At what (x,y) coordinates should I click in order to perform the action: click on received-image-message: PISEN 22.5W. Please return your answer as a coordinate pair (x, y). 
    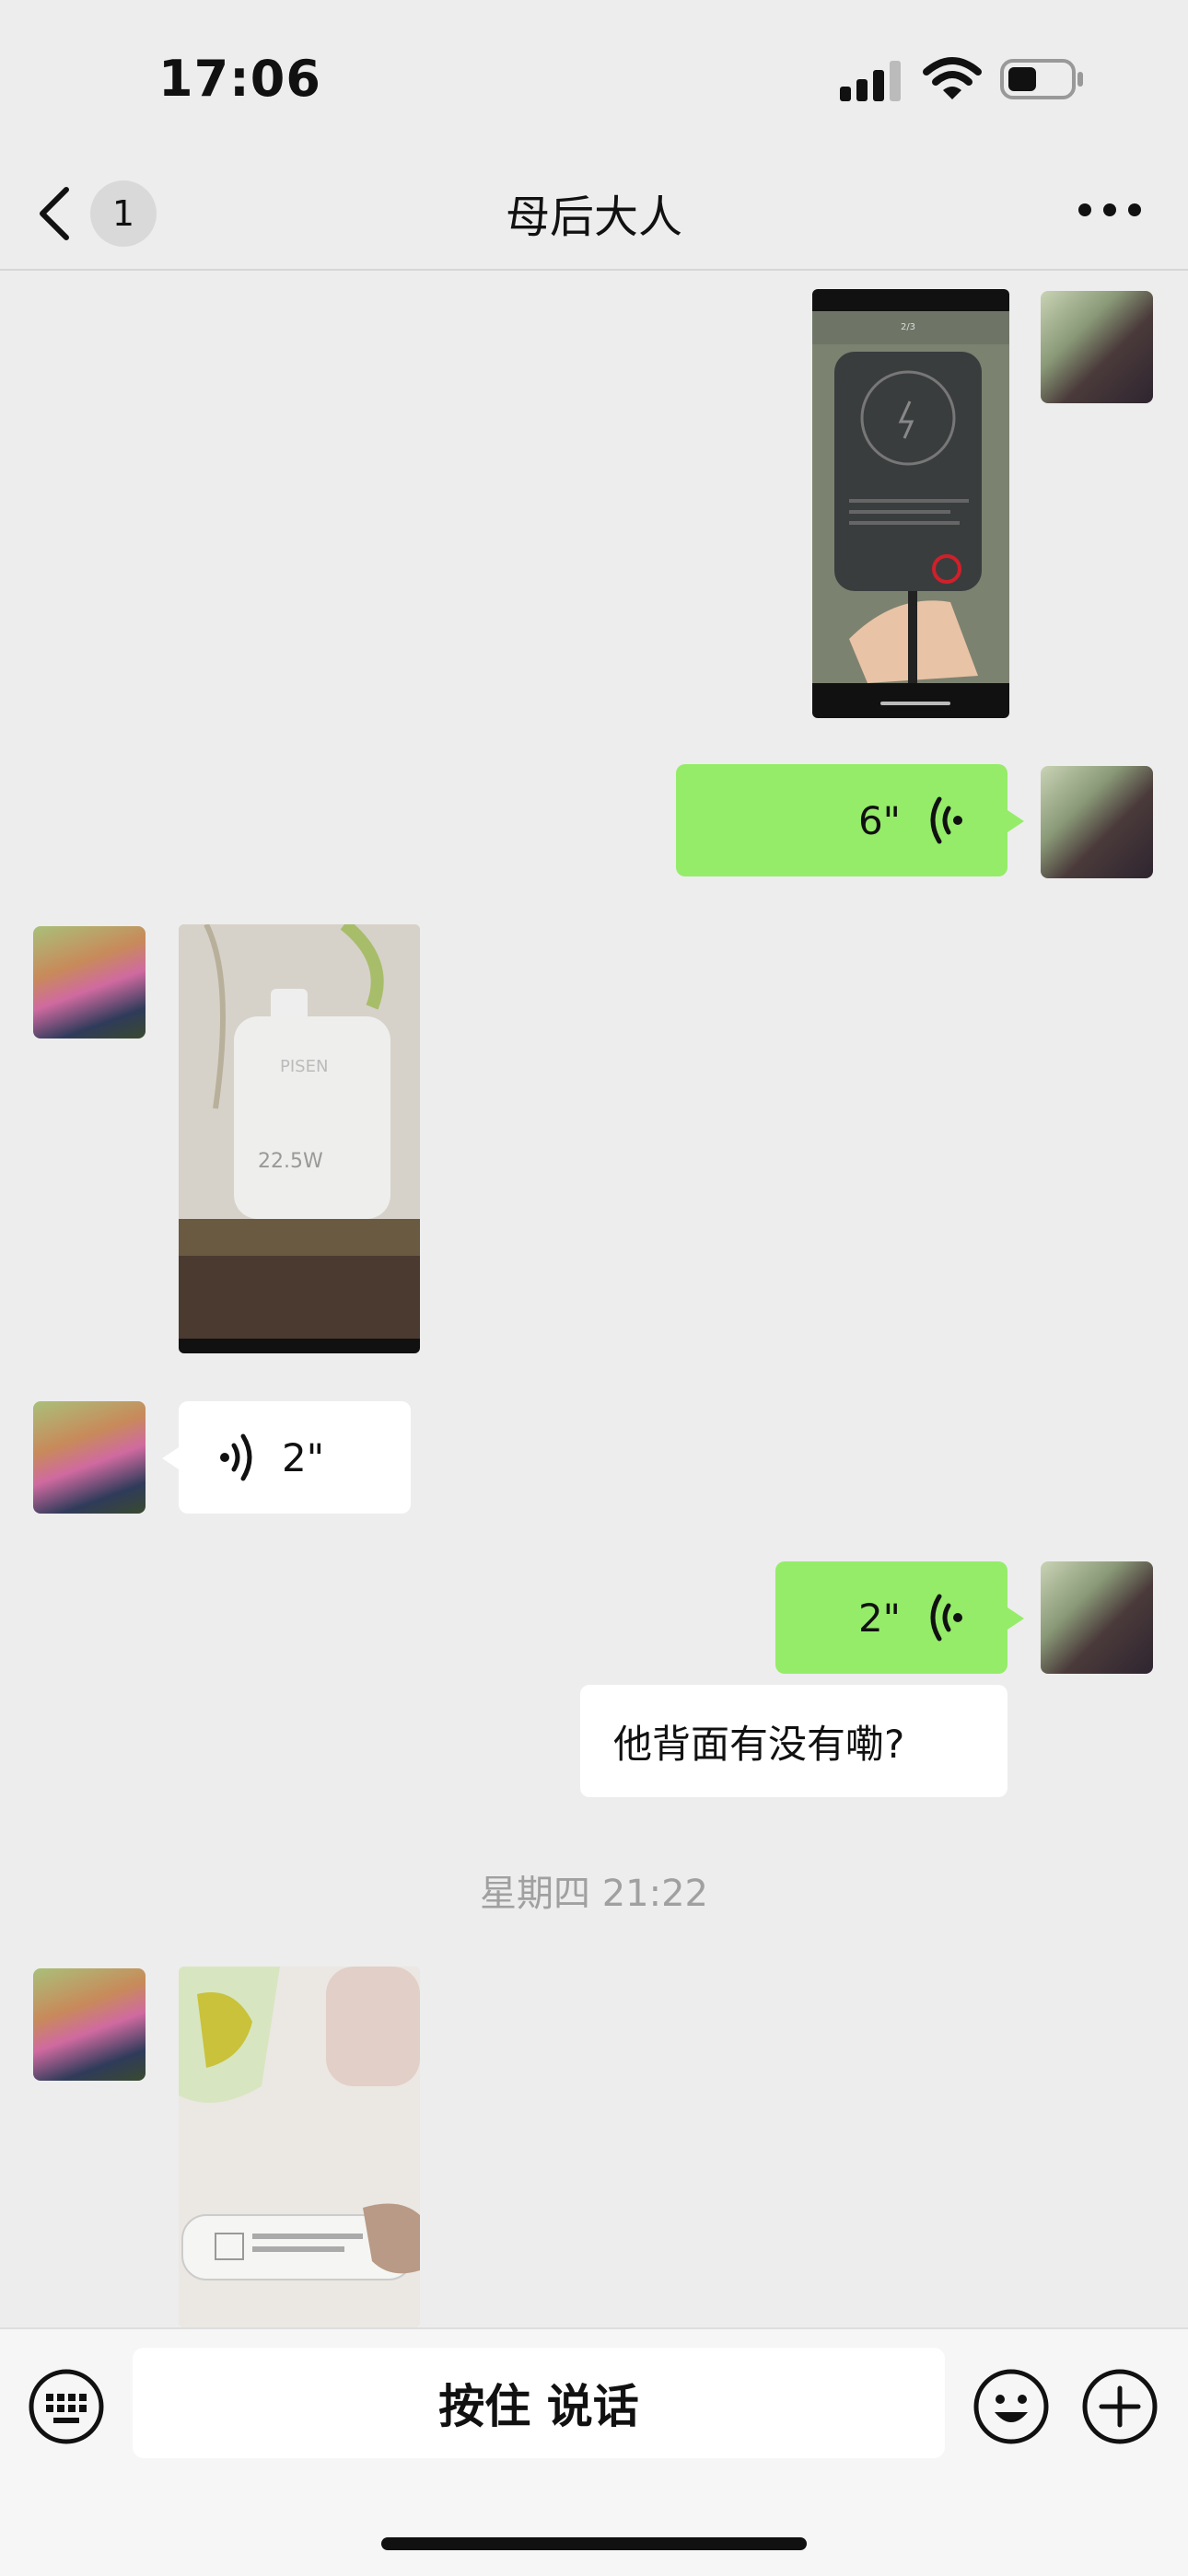
    Looking at the image, I should click on (299, 1138).